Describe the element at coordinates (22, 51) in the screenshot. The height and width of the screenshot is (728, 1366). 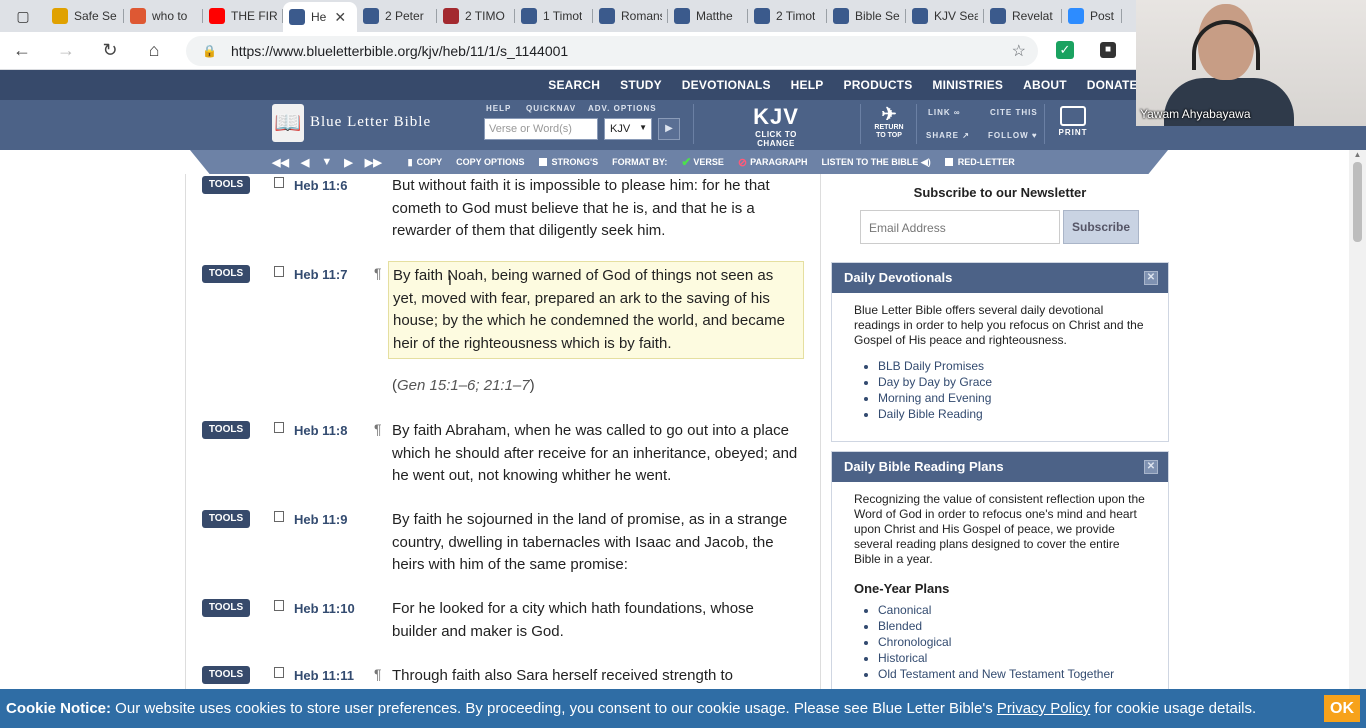
I see `back-icon: ←` at that location.